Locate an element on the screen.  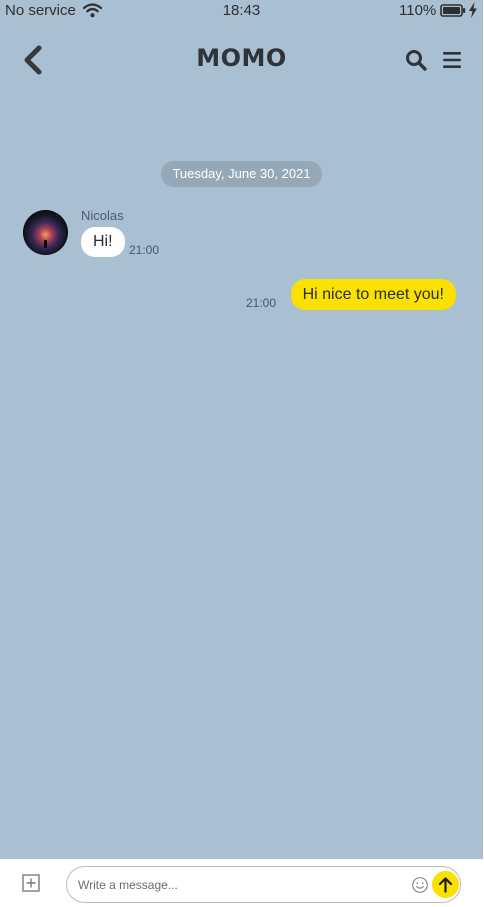
sender-name: Nicolas is located at coordinates (102, 215).